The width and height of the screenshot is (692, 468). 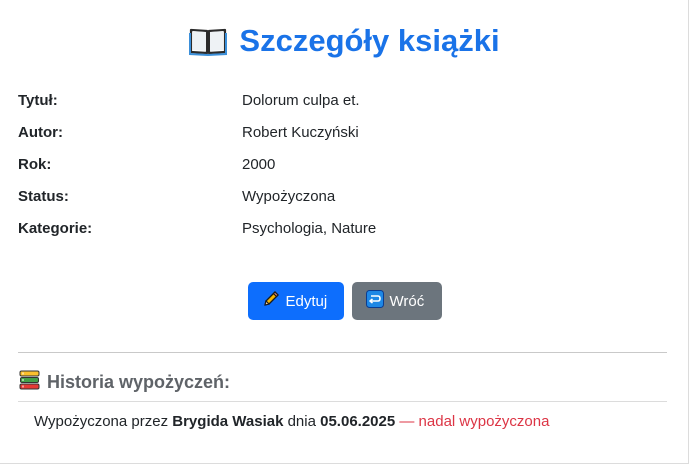 I want to click on history-header: Historia wypożyczeń:, so click(x=124, y=382).